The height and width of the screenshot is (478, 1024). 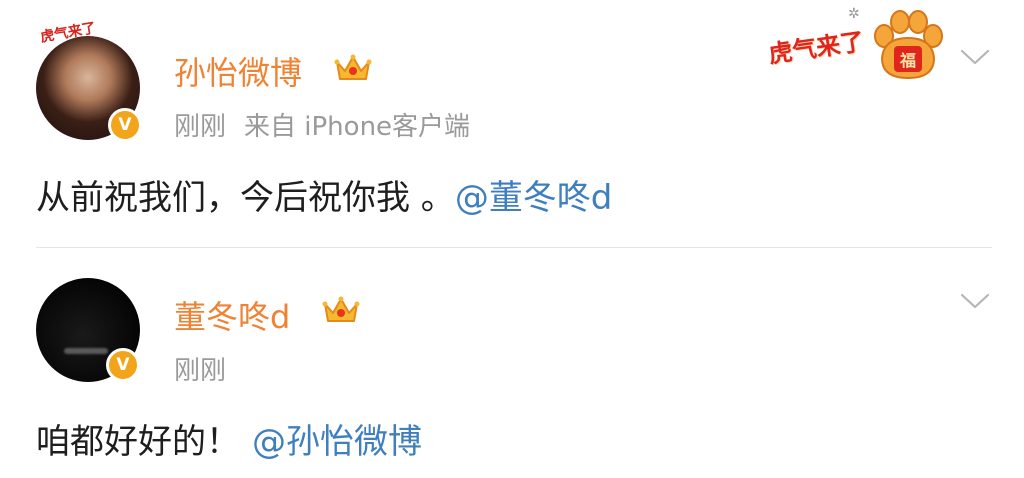 What do you see at coordinates (96, 338) in the screenshot?
I see `author-avatar: V` at bounding box center [96, 338].